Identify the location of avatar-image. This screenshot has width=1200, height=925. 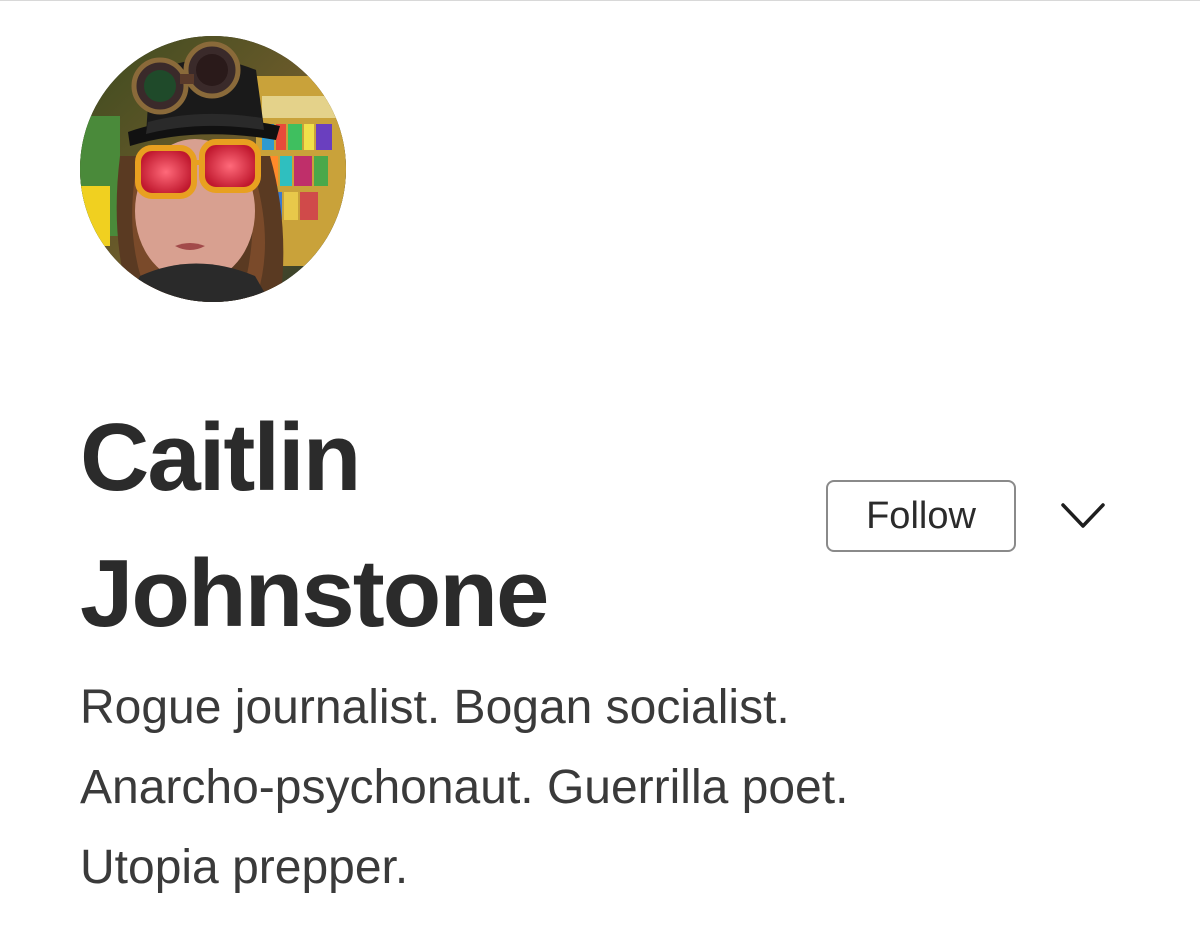
(213, 169).